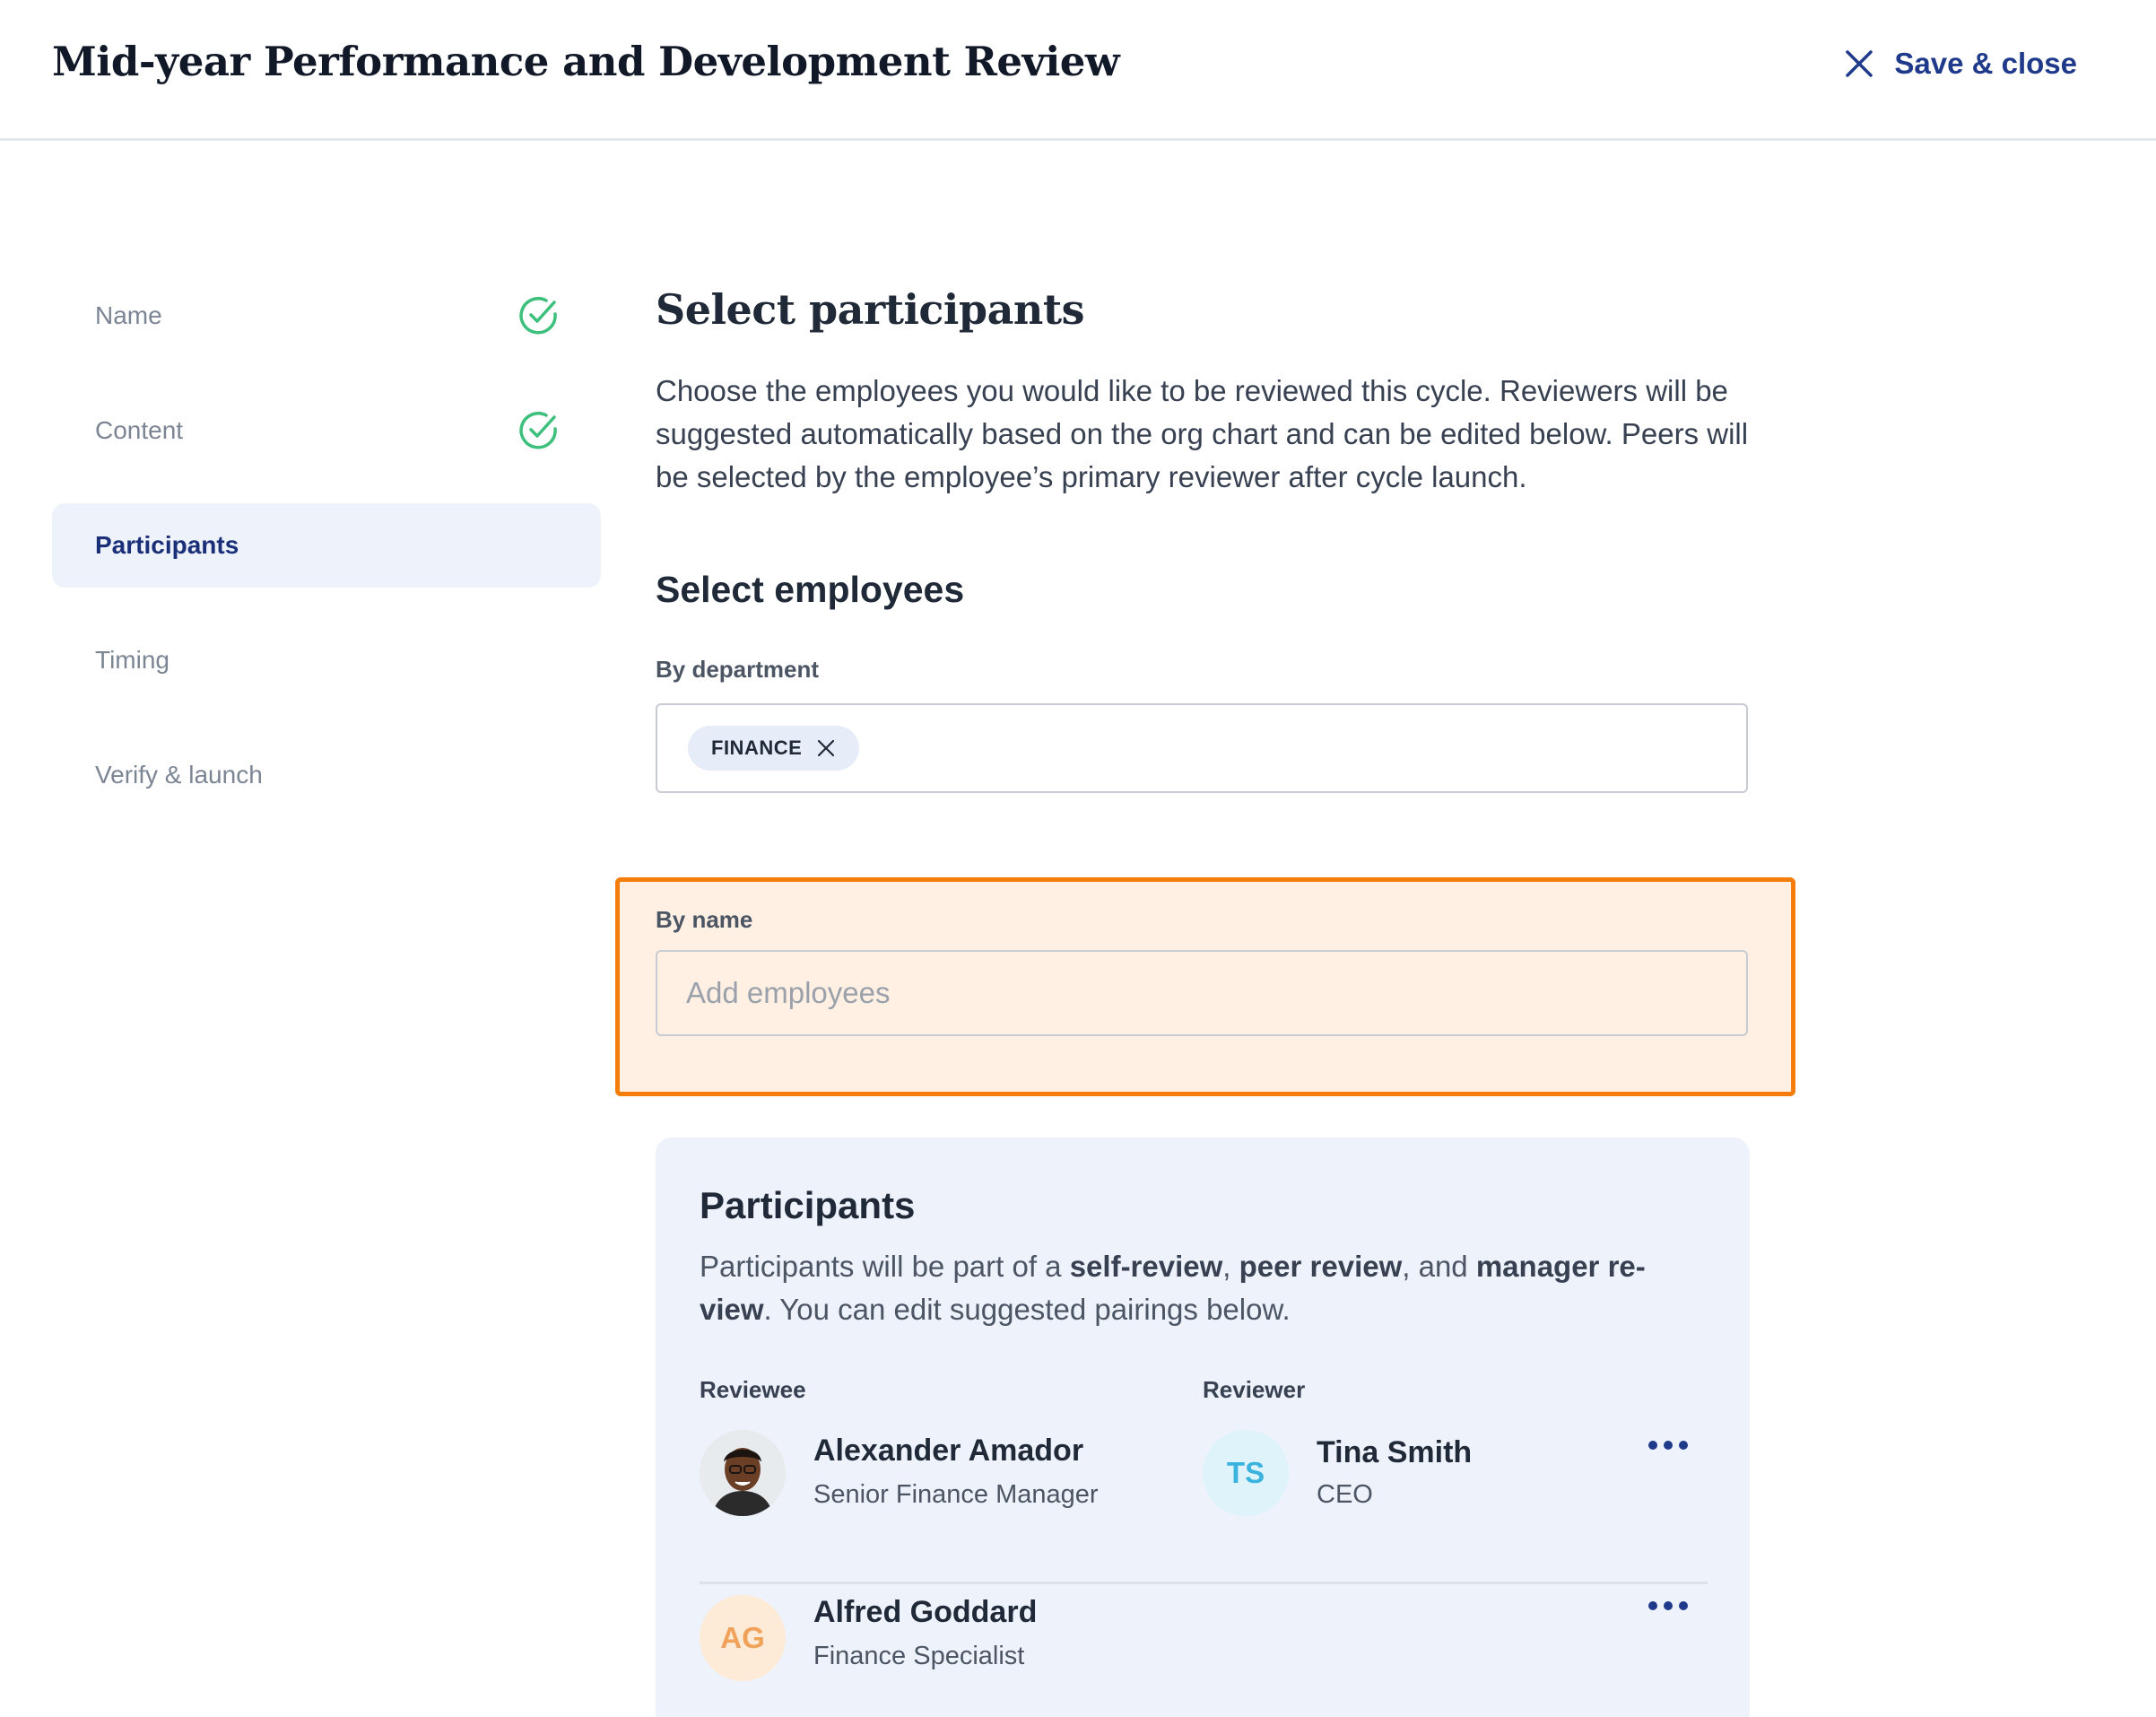 The height and width of the screenshot is (1717, 2156). Describe the element at coordinates (326, 775) in the screenshot. I see `step-verify-launch: Verify & launch` at that location.